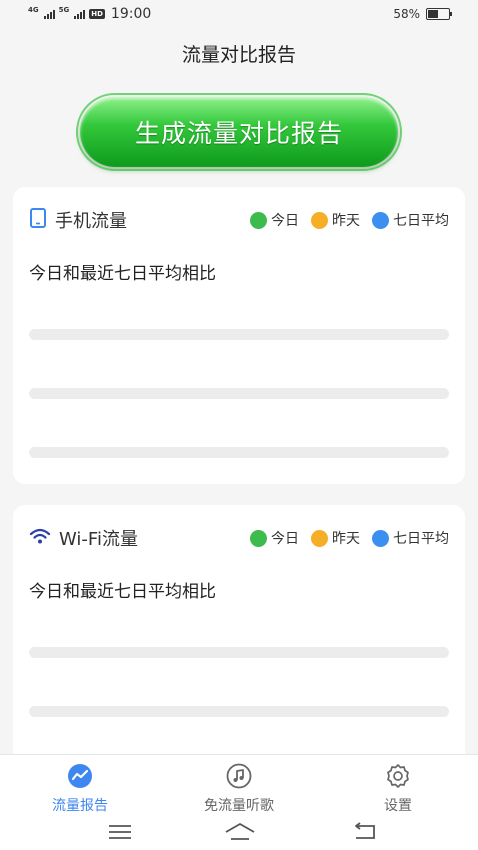  I want to click on mobile-legend: 今日 昨天 七日平均, so click(349, 220).